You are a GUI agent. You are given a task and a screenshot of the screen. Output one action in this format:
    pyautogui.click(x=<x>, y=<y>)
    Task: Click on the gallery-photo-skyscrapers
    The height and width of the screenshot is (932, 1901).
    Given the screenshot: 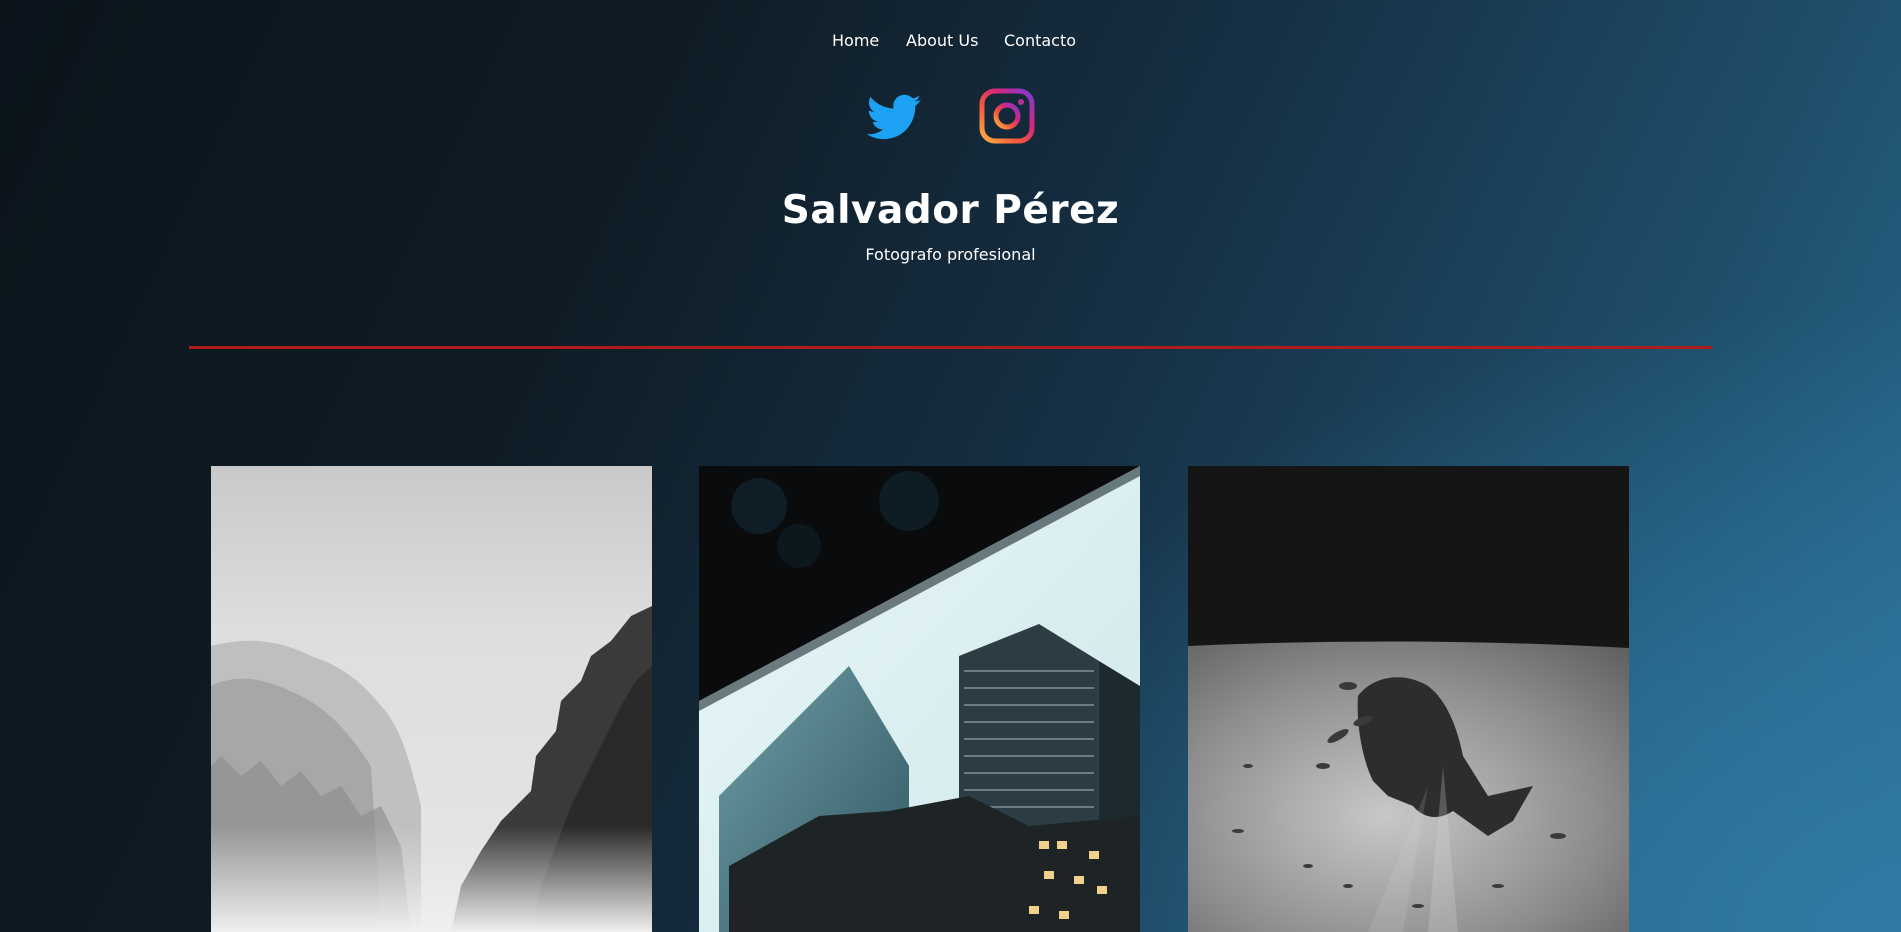 What is the action you would take?
    pyautogui.click(x=919, y=699)
    